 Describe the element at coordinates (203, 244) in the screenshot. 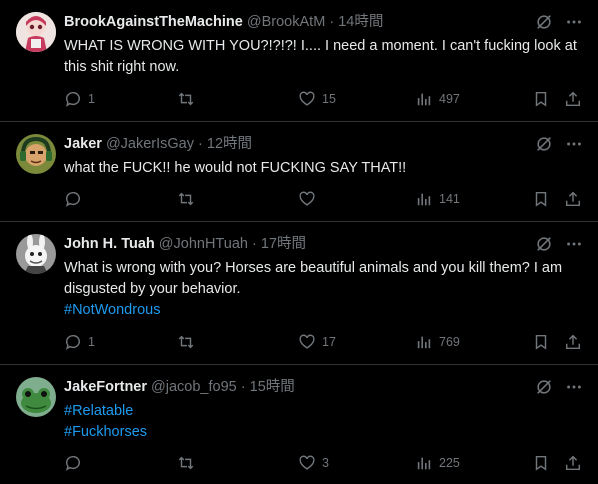

I see `user-handle: @JohnHTuah` at that location.